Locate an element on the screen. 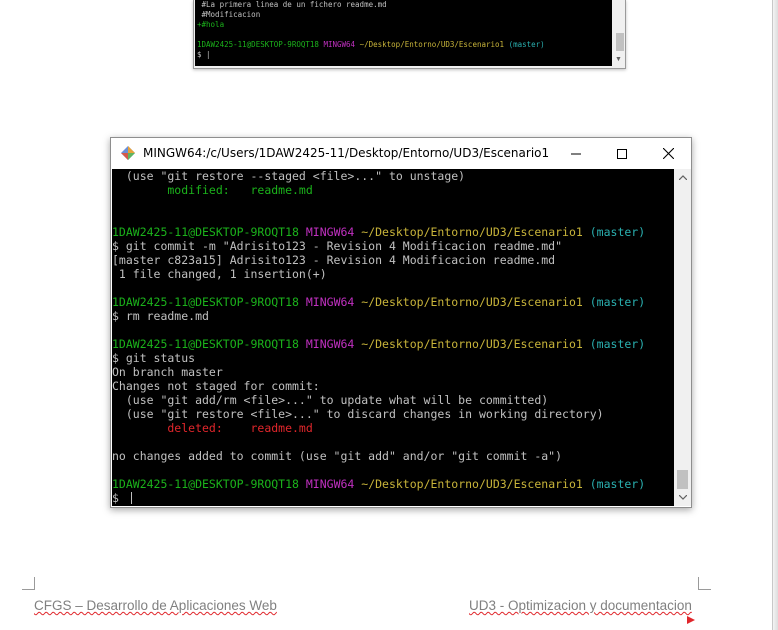 Image resolution: width=778 pixels, height=630 pixels. terminal-line: Changes not staged for commit: is located at coordinates (393, 386).